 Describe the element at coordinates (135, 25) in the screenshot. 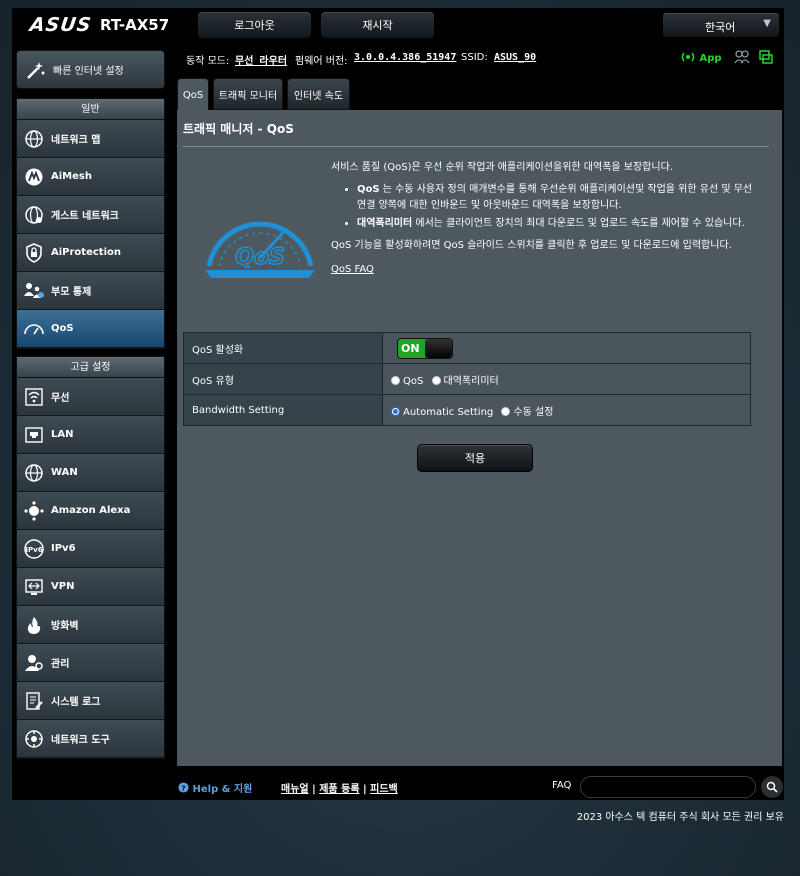

I see `model-name: RT-AX57` at that location.